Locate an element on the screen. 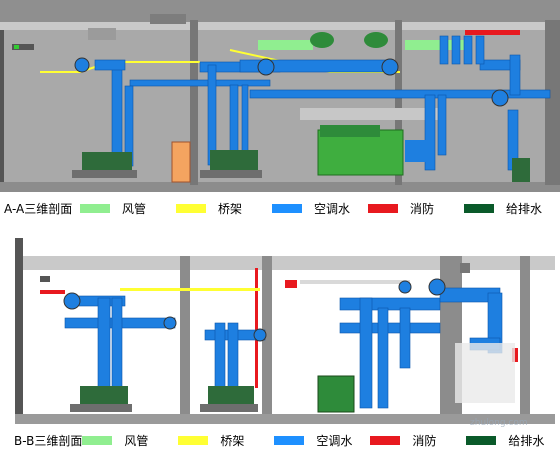  section-a-ceiling-slab is located at coordinates (280, 26).